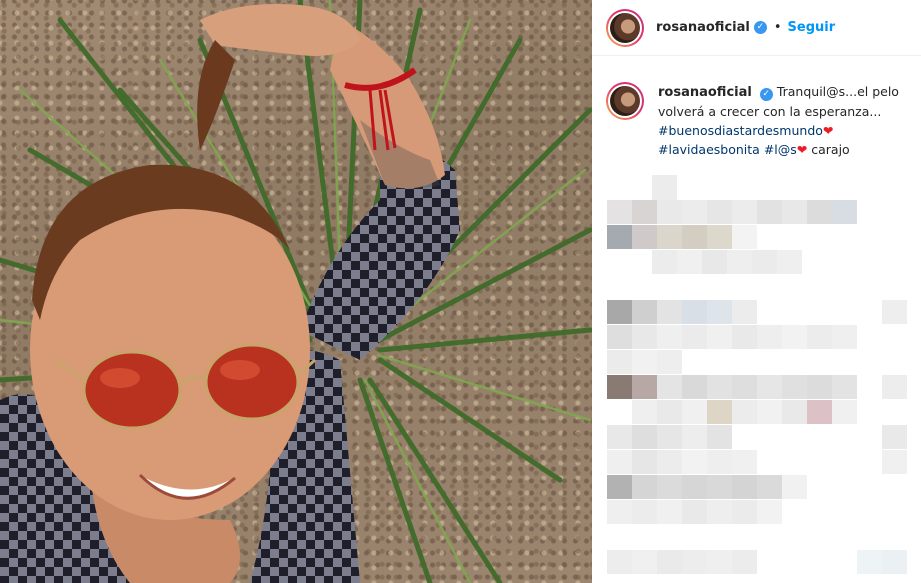 The width and height of the screenshot is (921, 583). Describe the element at coordinates (705, 92) in the screenshot. I see `caption-username: rosanaoficial` at that location.